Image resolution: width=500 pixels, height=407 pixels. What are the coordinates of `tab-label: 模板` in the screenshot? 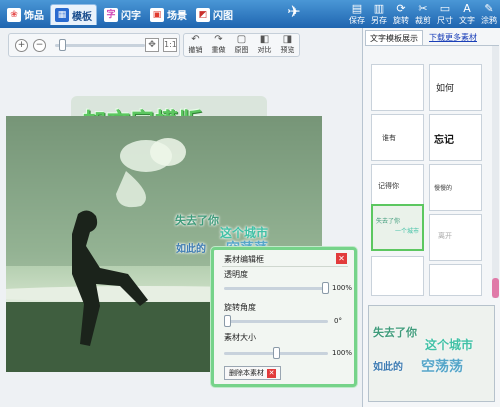 It's located at (82, 17).